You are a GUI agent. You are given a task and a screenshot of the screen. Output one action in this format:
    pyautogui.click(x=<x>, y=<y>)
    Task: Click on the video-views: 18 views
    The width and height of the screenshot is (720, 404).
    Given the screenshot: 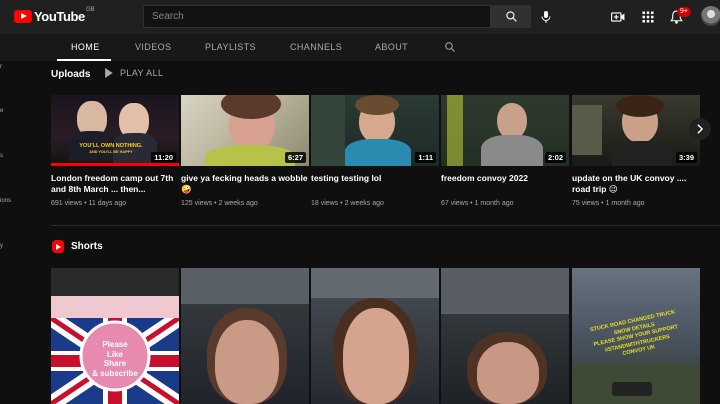 What is the action you would take?
    pyautogui.click(x=325, y=203)
    